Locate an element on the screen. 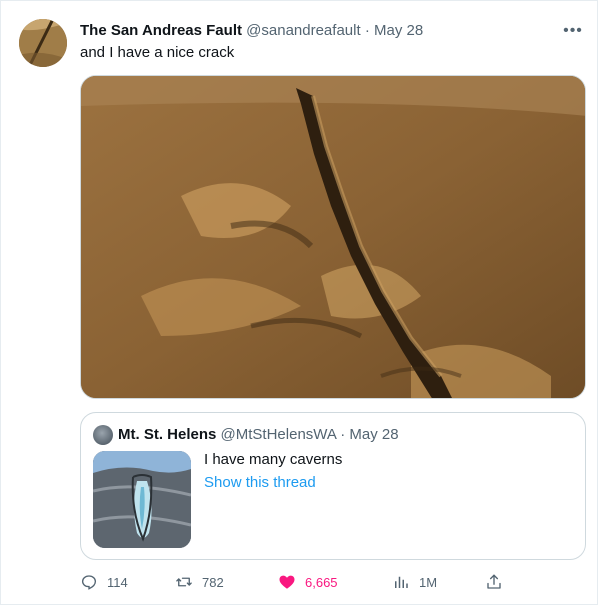 This screenshot has width=598, height=605. author-name: The San Andreas Fault is located at coordinates (161, 30).